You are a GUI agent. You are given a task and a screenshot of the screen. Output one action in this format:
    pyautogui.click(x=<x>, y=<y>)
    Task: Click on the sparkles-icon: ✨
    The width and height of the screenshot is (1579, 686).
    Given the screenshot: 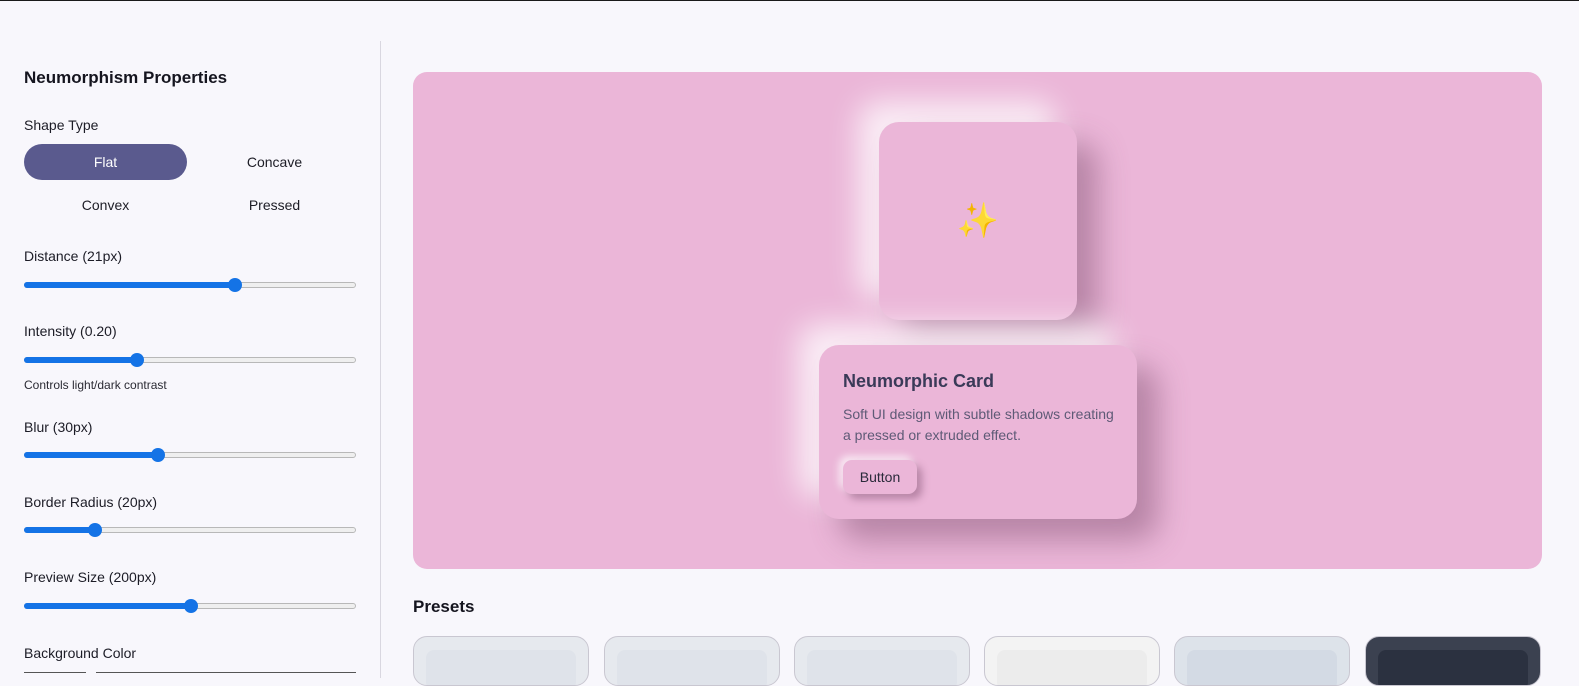 What is the action you would take?
    pyautogui.click(x=978, y=221)
    